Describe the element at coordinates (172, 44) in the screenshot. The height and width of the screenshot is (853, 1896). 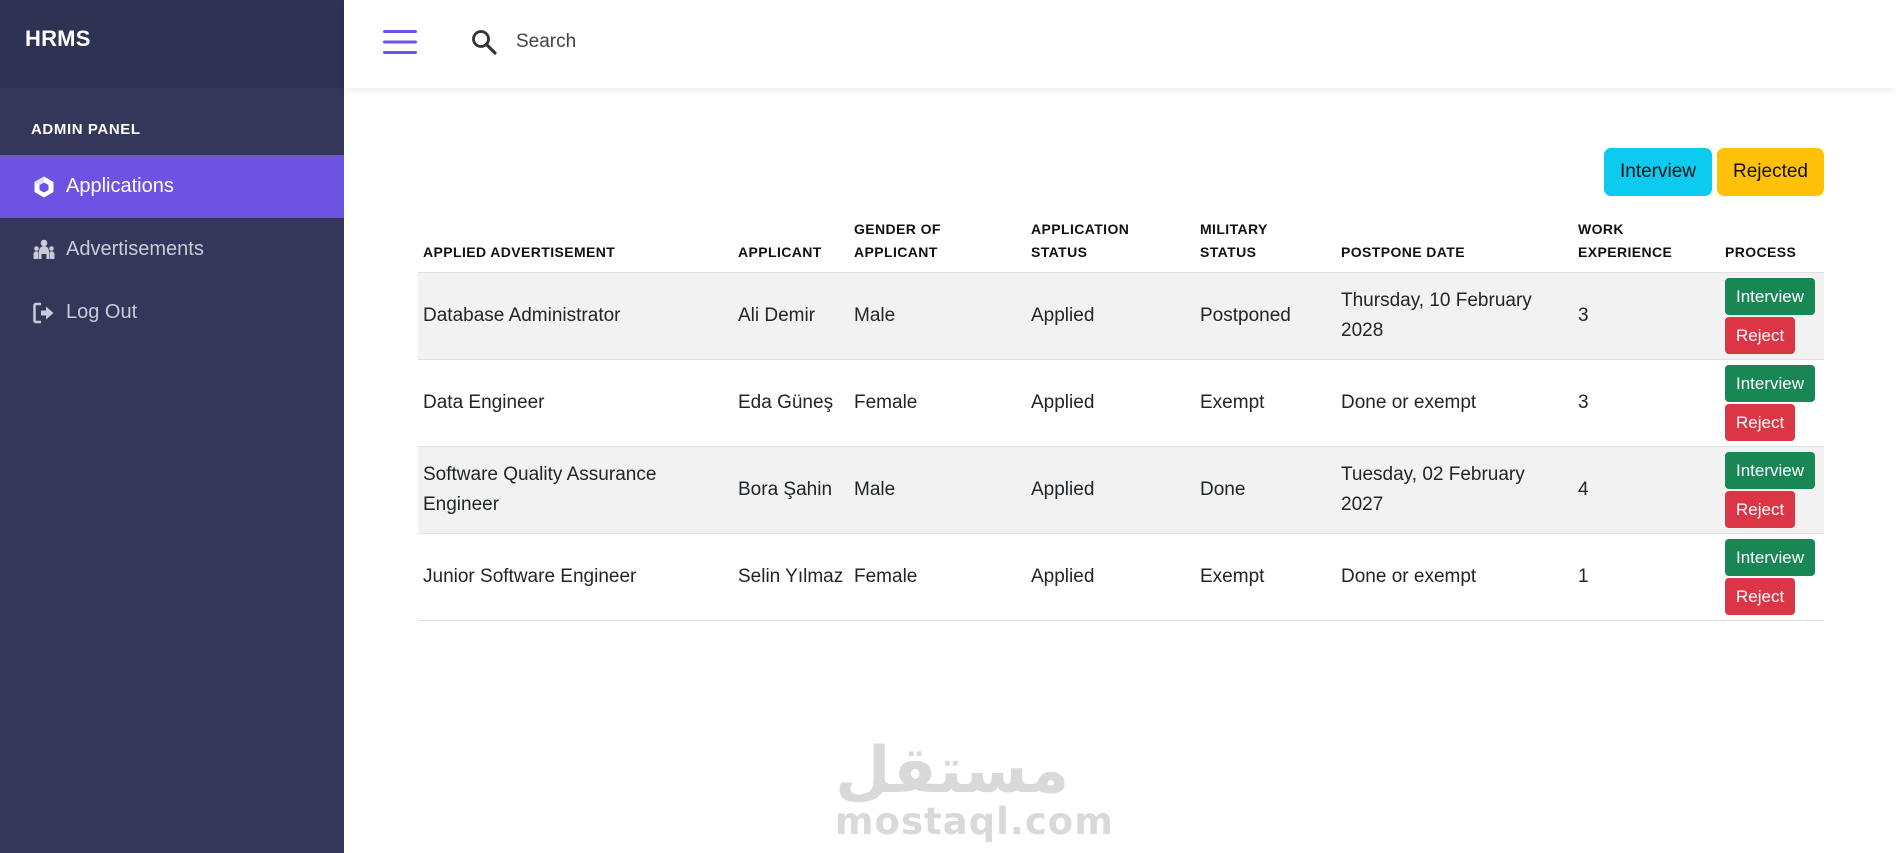
I see `brand-bar: HRMS` at that location.